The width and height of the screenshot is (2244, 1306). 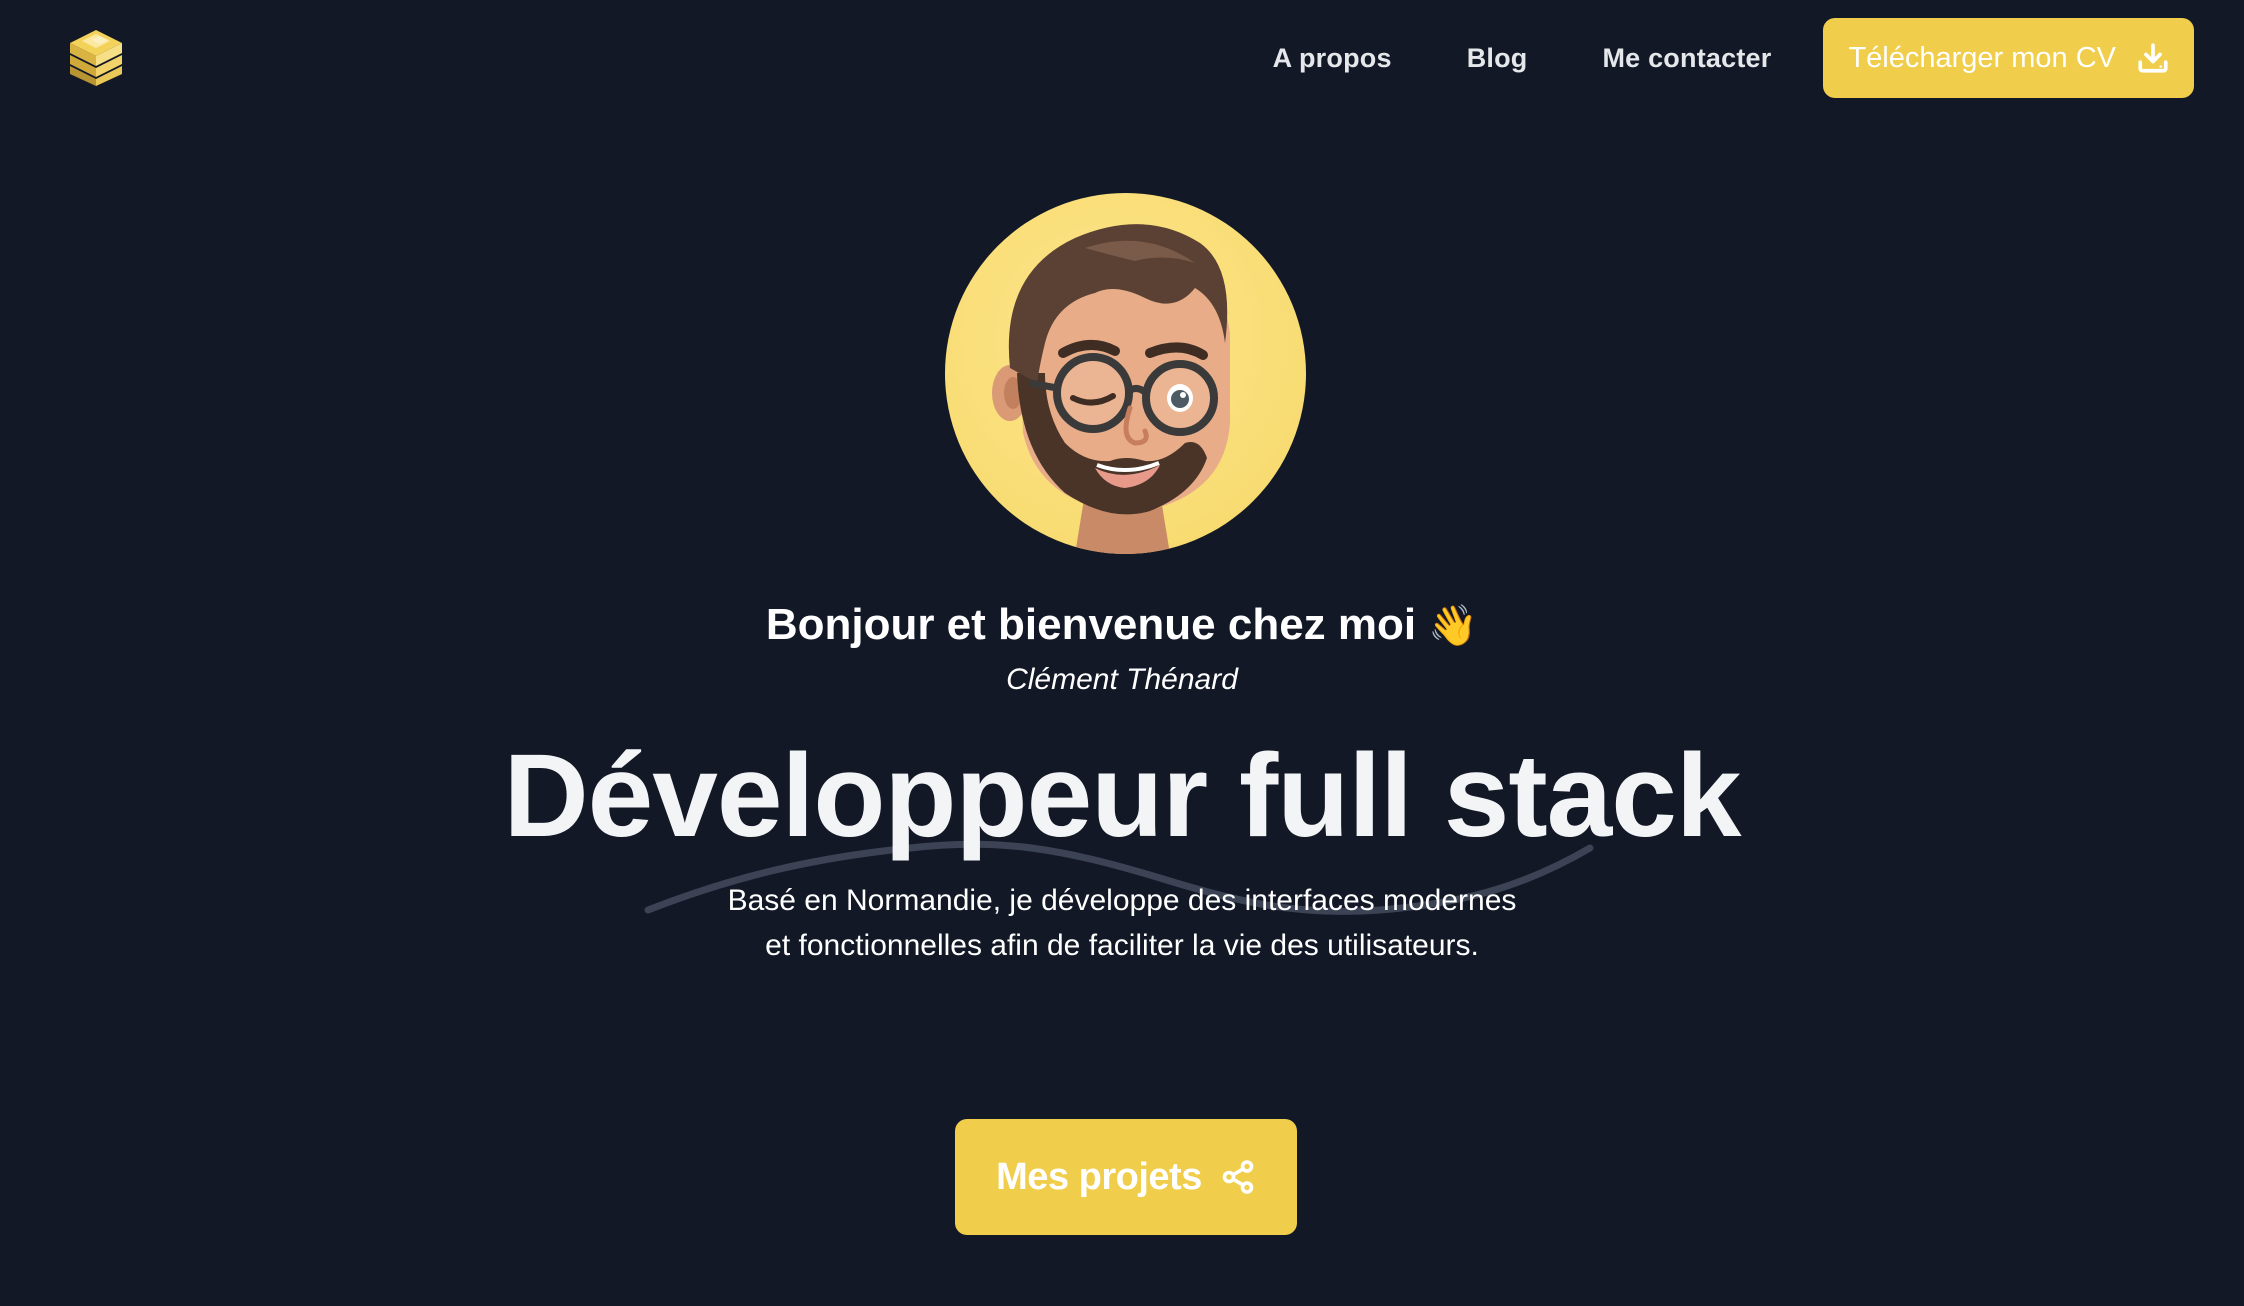 I want to click on waving-hand-icon: 👋, so click(x=1453, y=626).